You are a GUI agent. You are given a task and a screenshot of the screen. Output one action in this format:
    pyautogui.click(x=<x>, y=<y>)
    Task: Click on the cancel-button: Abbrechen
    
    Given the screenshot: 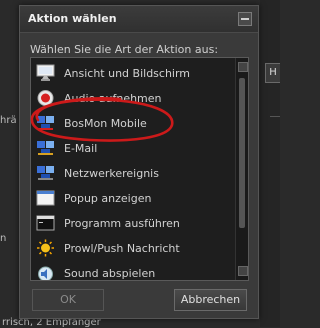 What is the action you would take?
    pyautogui.click(x=210, y=300)
    